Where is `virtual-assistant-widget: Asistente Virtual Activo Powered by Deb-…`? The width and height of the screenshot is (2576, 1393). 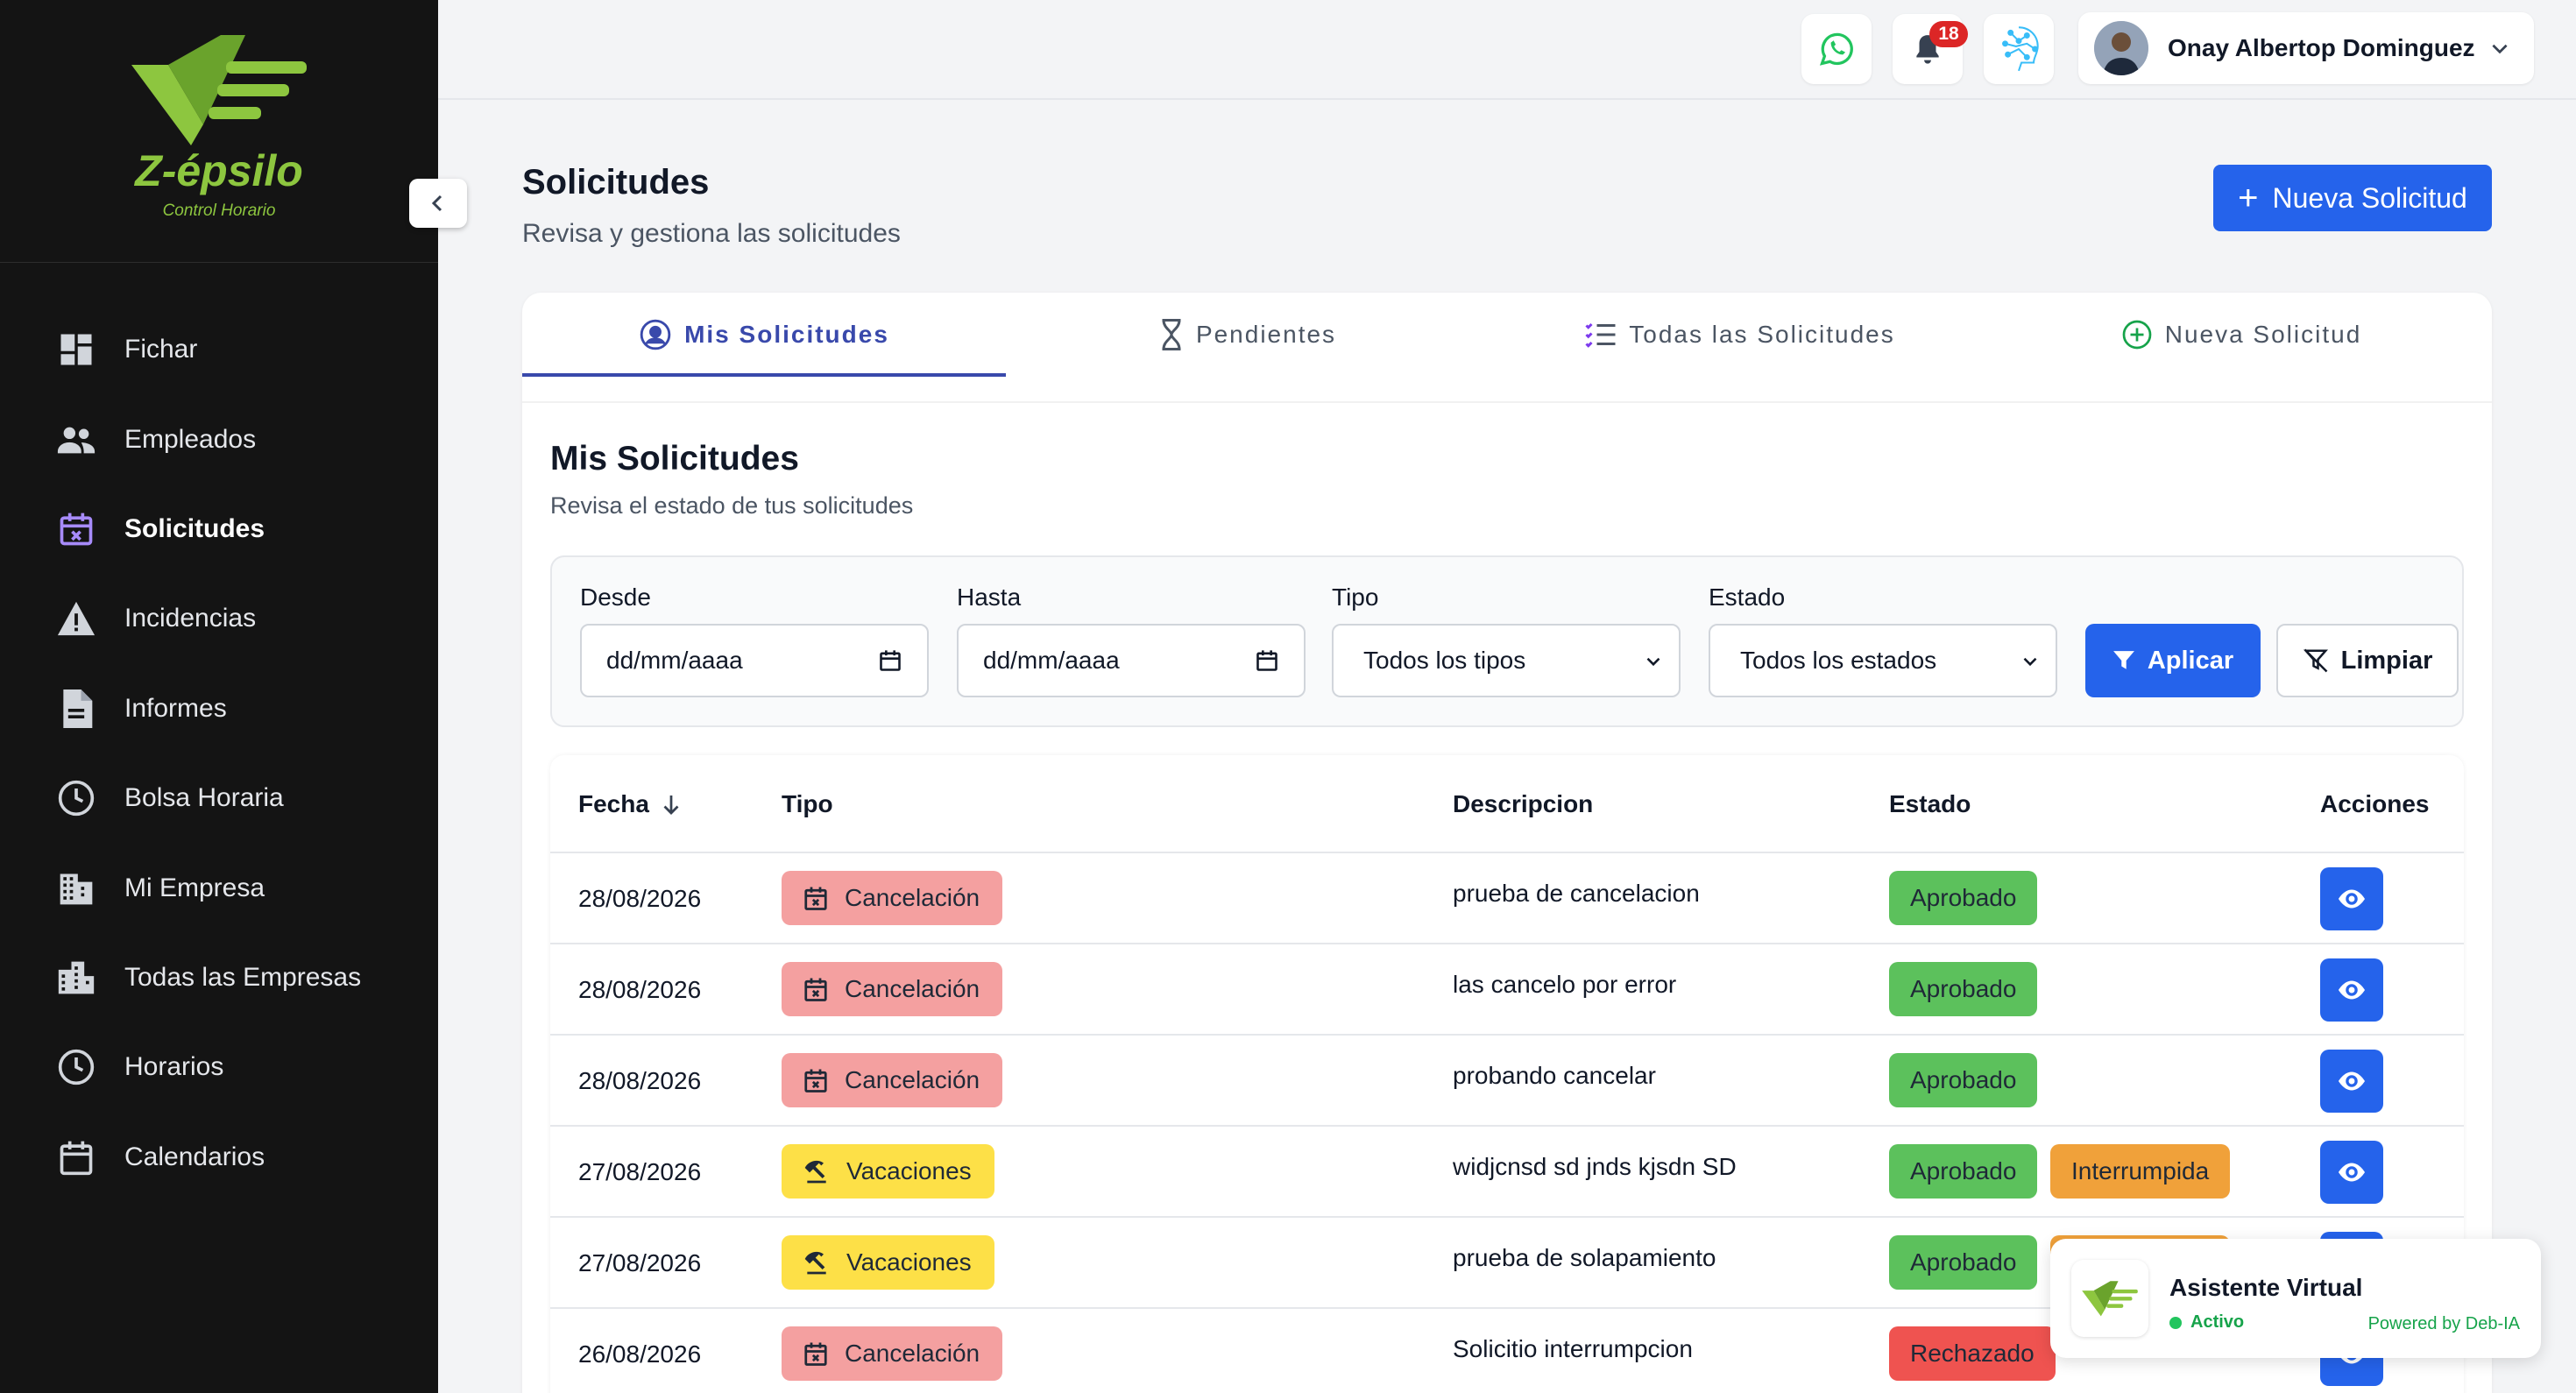 virtual-assistant-widget: Asistente Virtual Activo Powered by Deb-… is located at coordinates (2295, 1299).